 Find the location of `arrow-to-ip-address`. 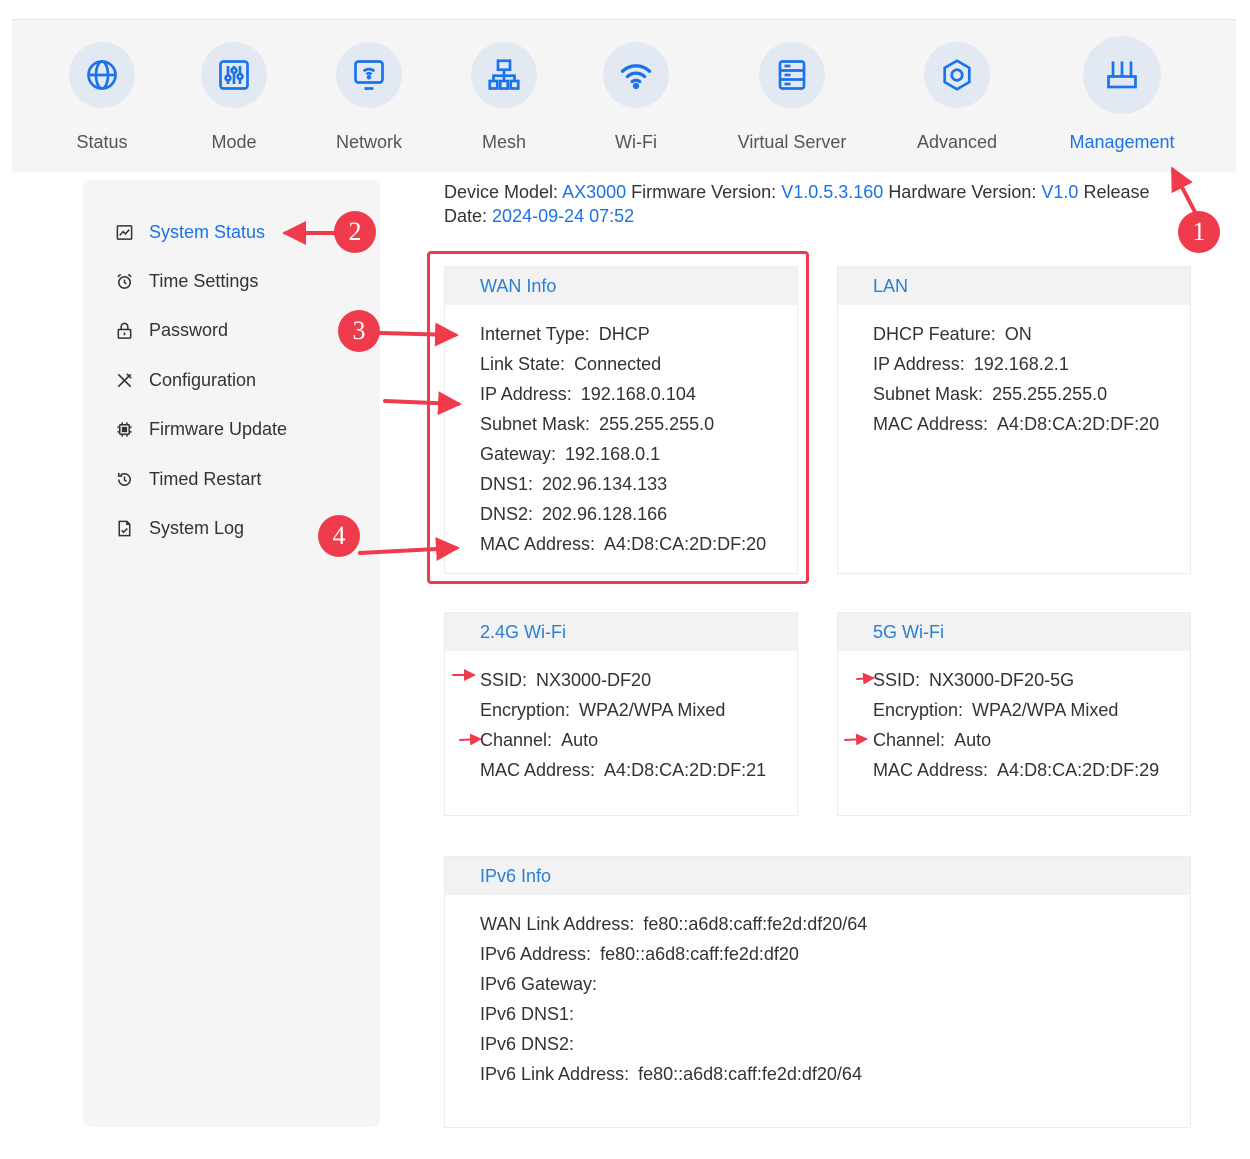

arrow-to-ip-address is located at coordinates (422, 403).